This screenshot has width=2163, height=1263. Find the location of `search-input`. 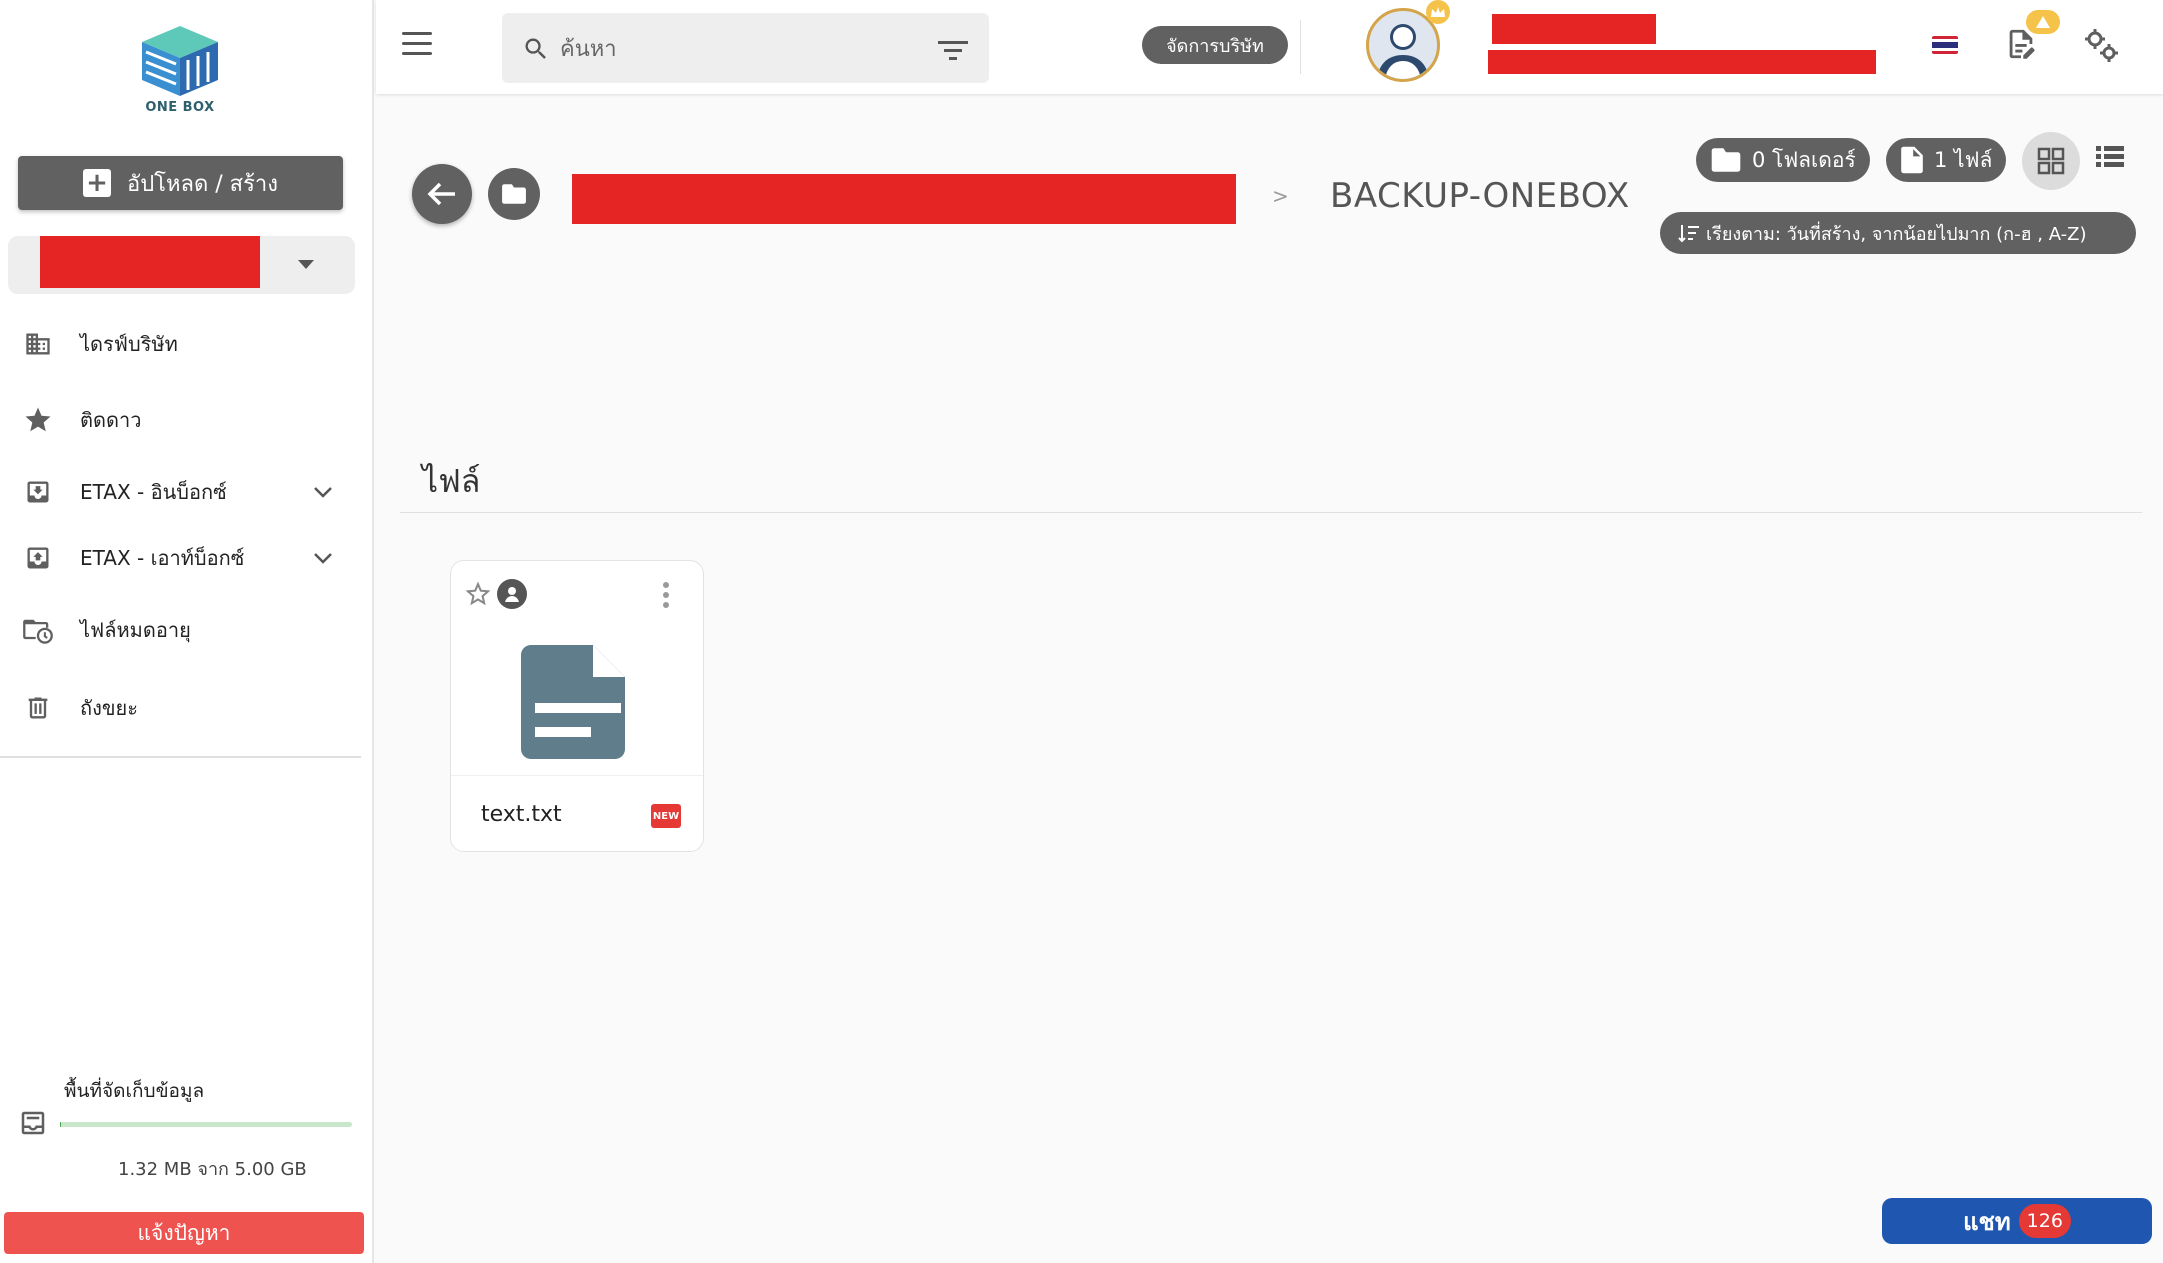

search-input is located at coordinates (730, 49).